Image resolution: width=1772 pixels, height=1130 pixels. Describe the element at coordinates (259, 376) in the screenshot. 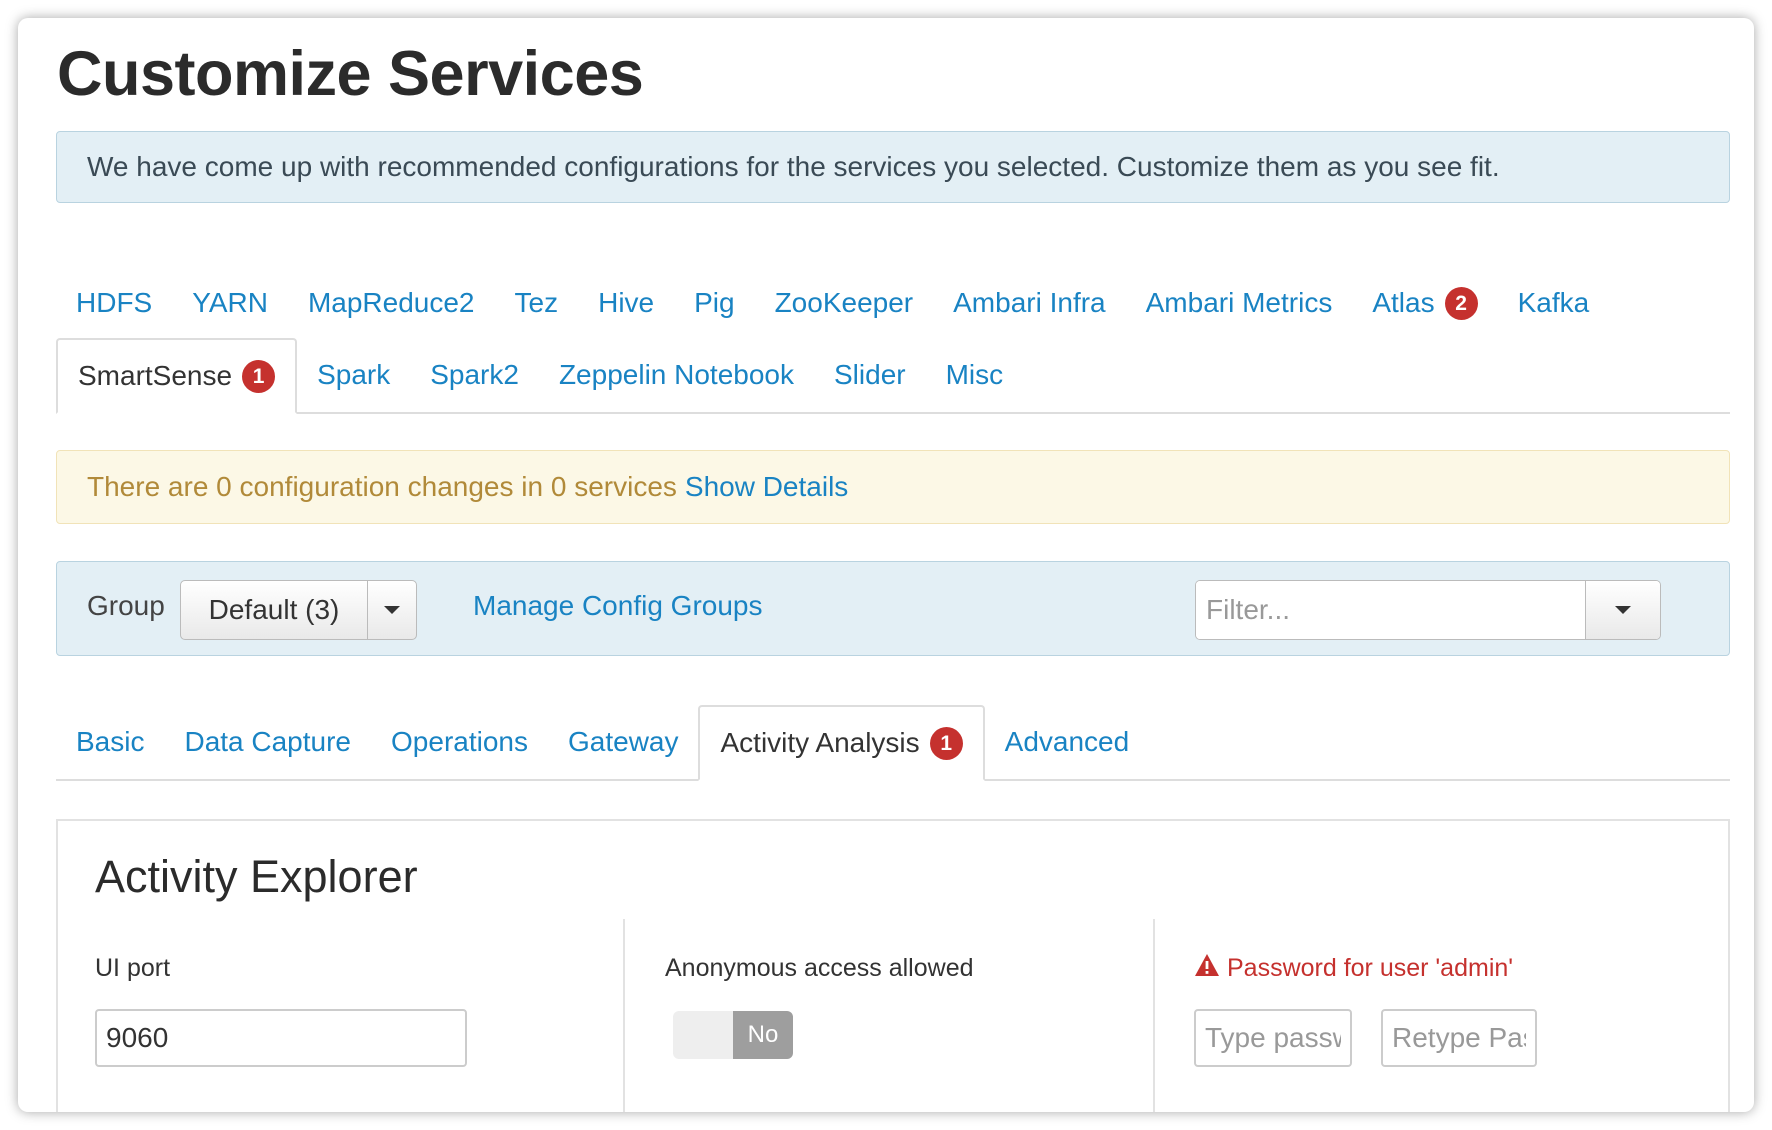

I see `smartsense-alert-badge: 1` at that location.